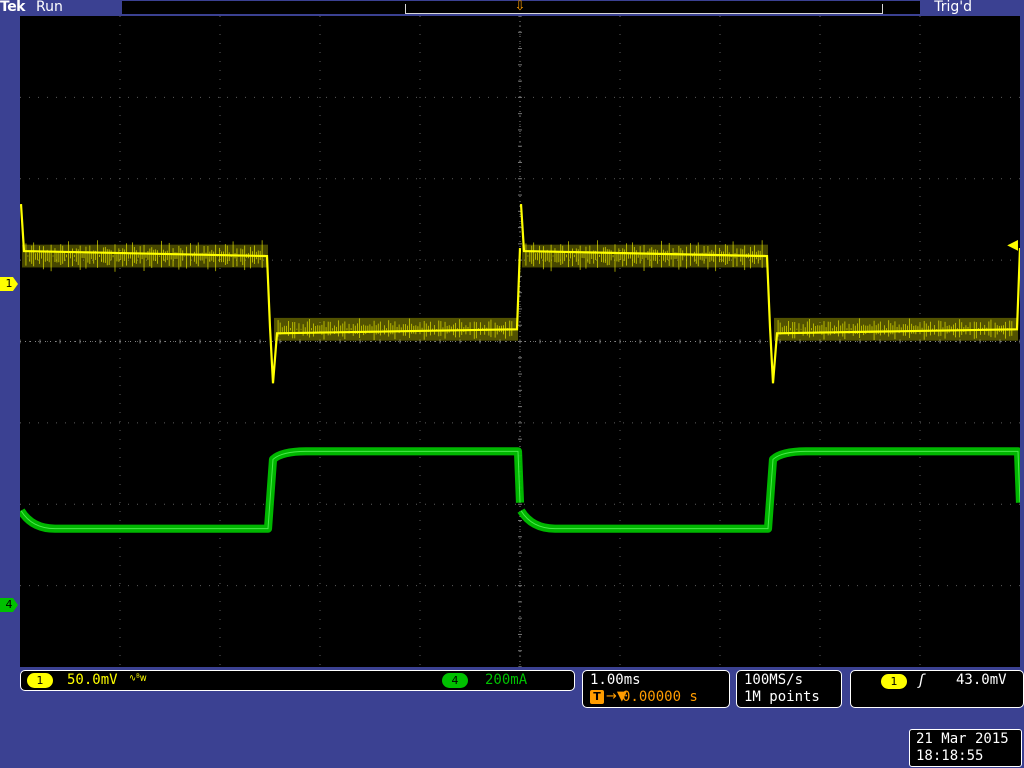 The width and height of the screenshot is (1024, 768). I want to click on trigger-level: 43.0mV, so click(981, 680).